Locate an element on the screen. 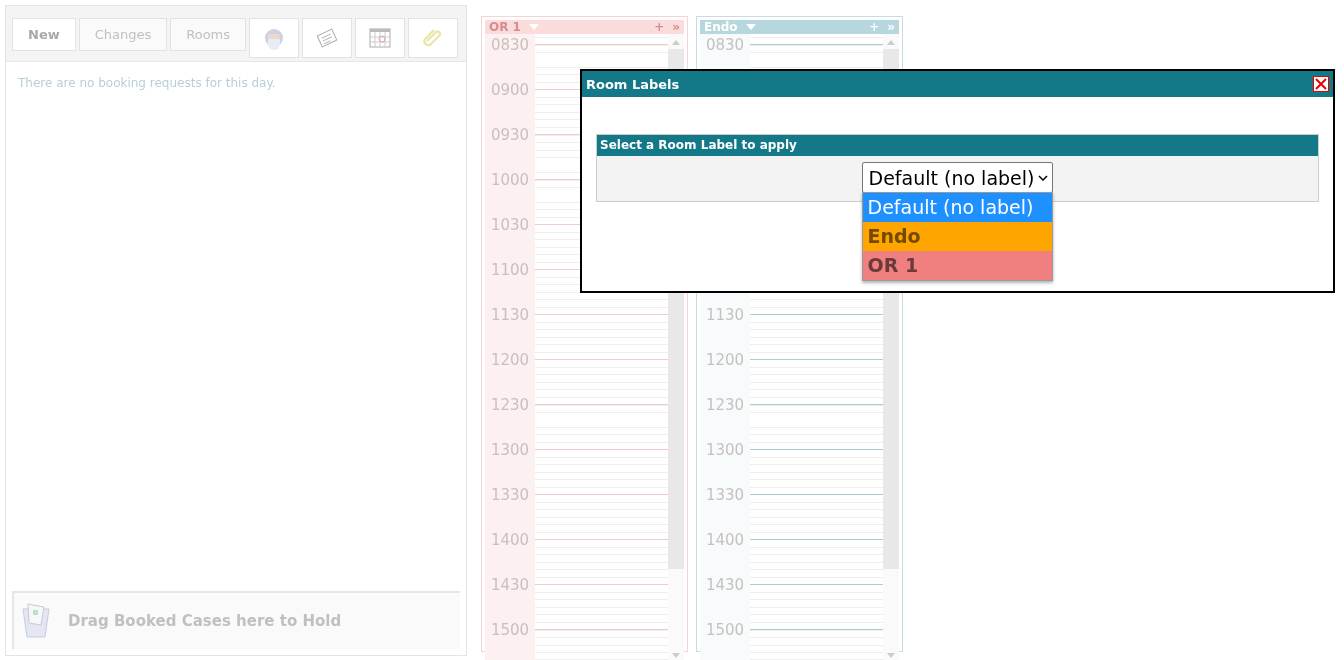  room-name: Endo is located at coordinates (721, 27).